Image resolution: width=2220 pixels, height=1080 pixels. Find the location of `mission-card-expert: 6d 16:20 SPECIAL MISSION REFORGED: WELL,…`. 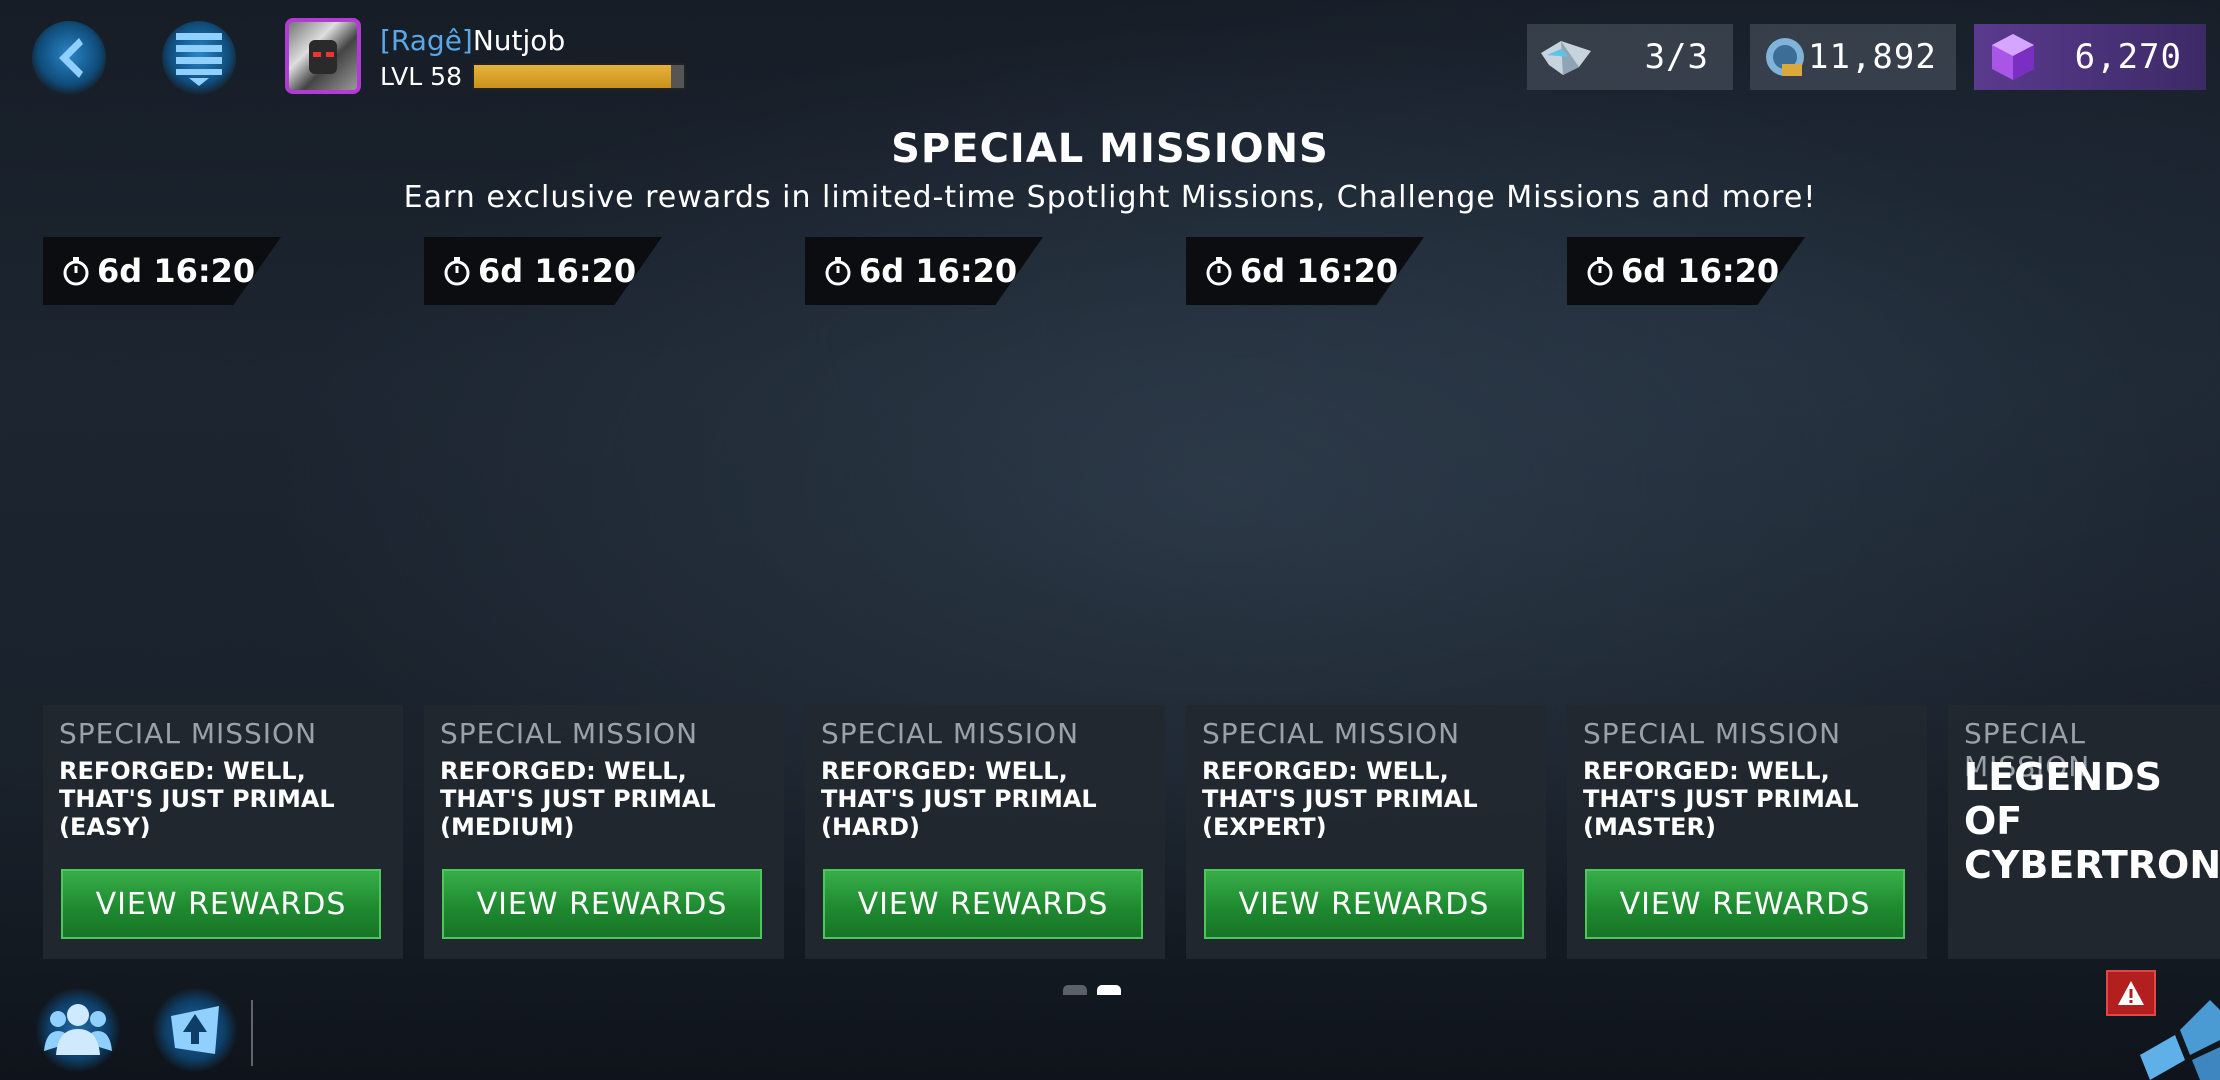

mission-card-expert: 6d 16:20 SPECIAL MISSION REFORGED: WELL,… is located at coordinates (1366, 598).